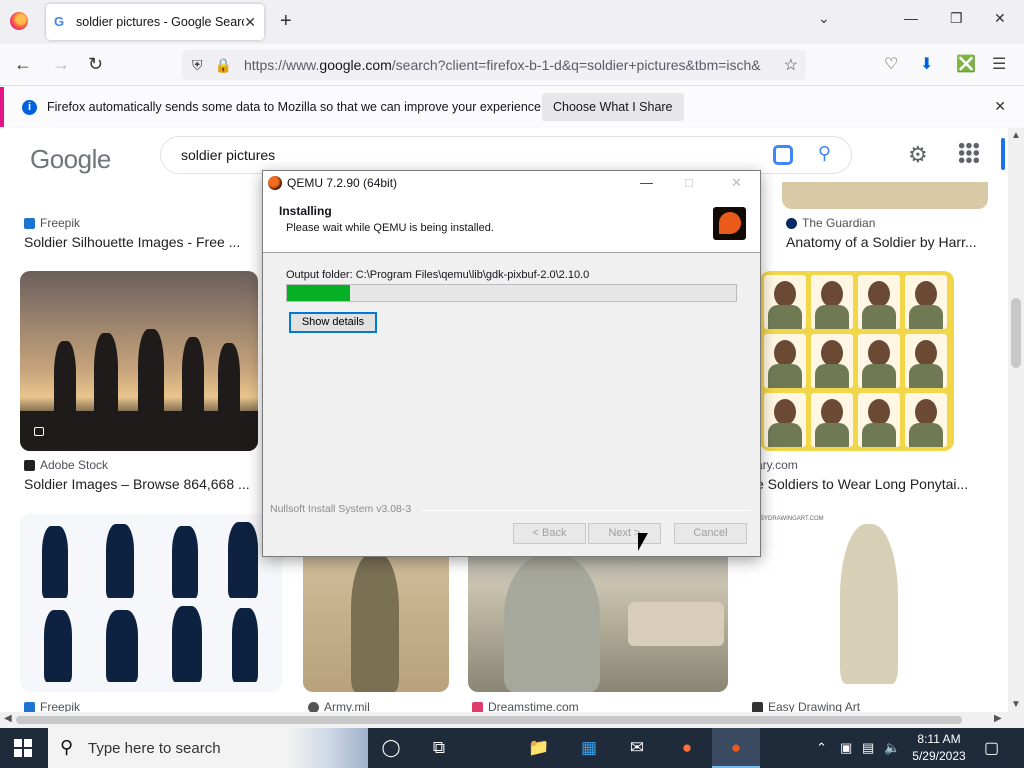 This screenshot has height=768, width=1024. What do you see at coordinates (342, 183) in the screenshot?
I see `dialog-title: QEMU 7.2.90 (64bit)` at bounding box center [342, 183].